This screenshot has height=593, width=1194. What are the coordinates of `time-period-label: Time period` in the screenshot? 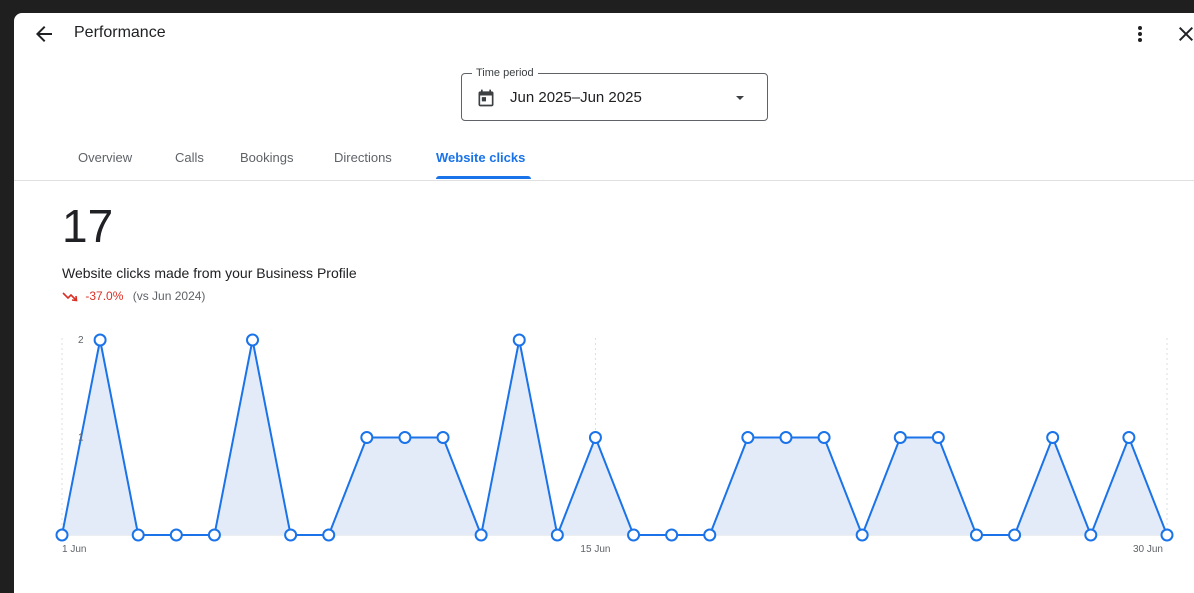 It's located at (505, 73).